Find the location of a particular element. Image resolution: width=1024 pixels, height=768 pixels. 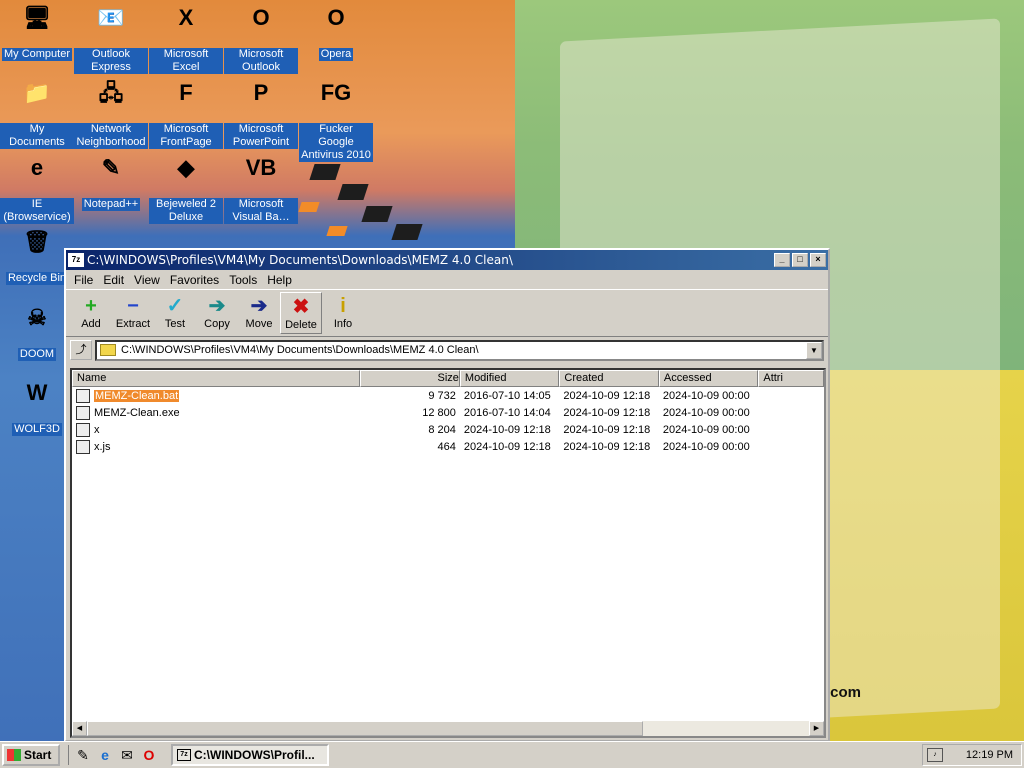

desktop-icon: 📧 Outlook Express is located at coordinates (111, 38).